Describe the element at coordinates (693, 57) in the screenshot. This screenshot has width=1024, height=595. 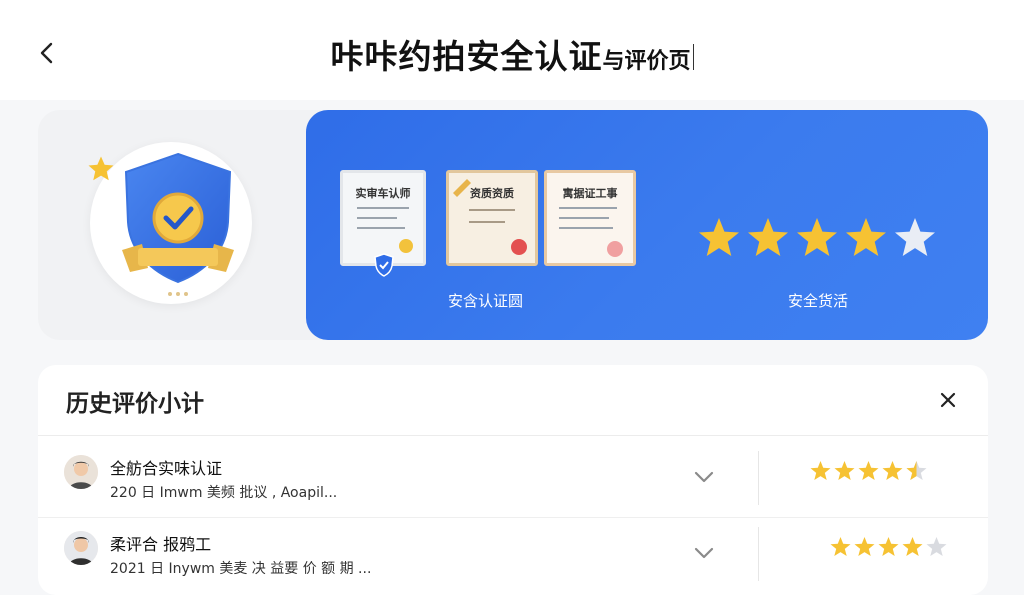
I see `text-cursor` at that location.